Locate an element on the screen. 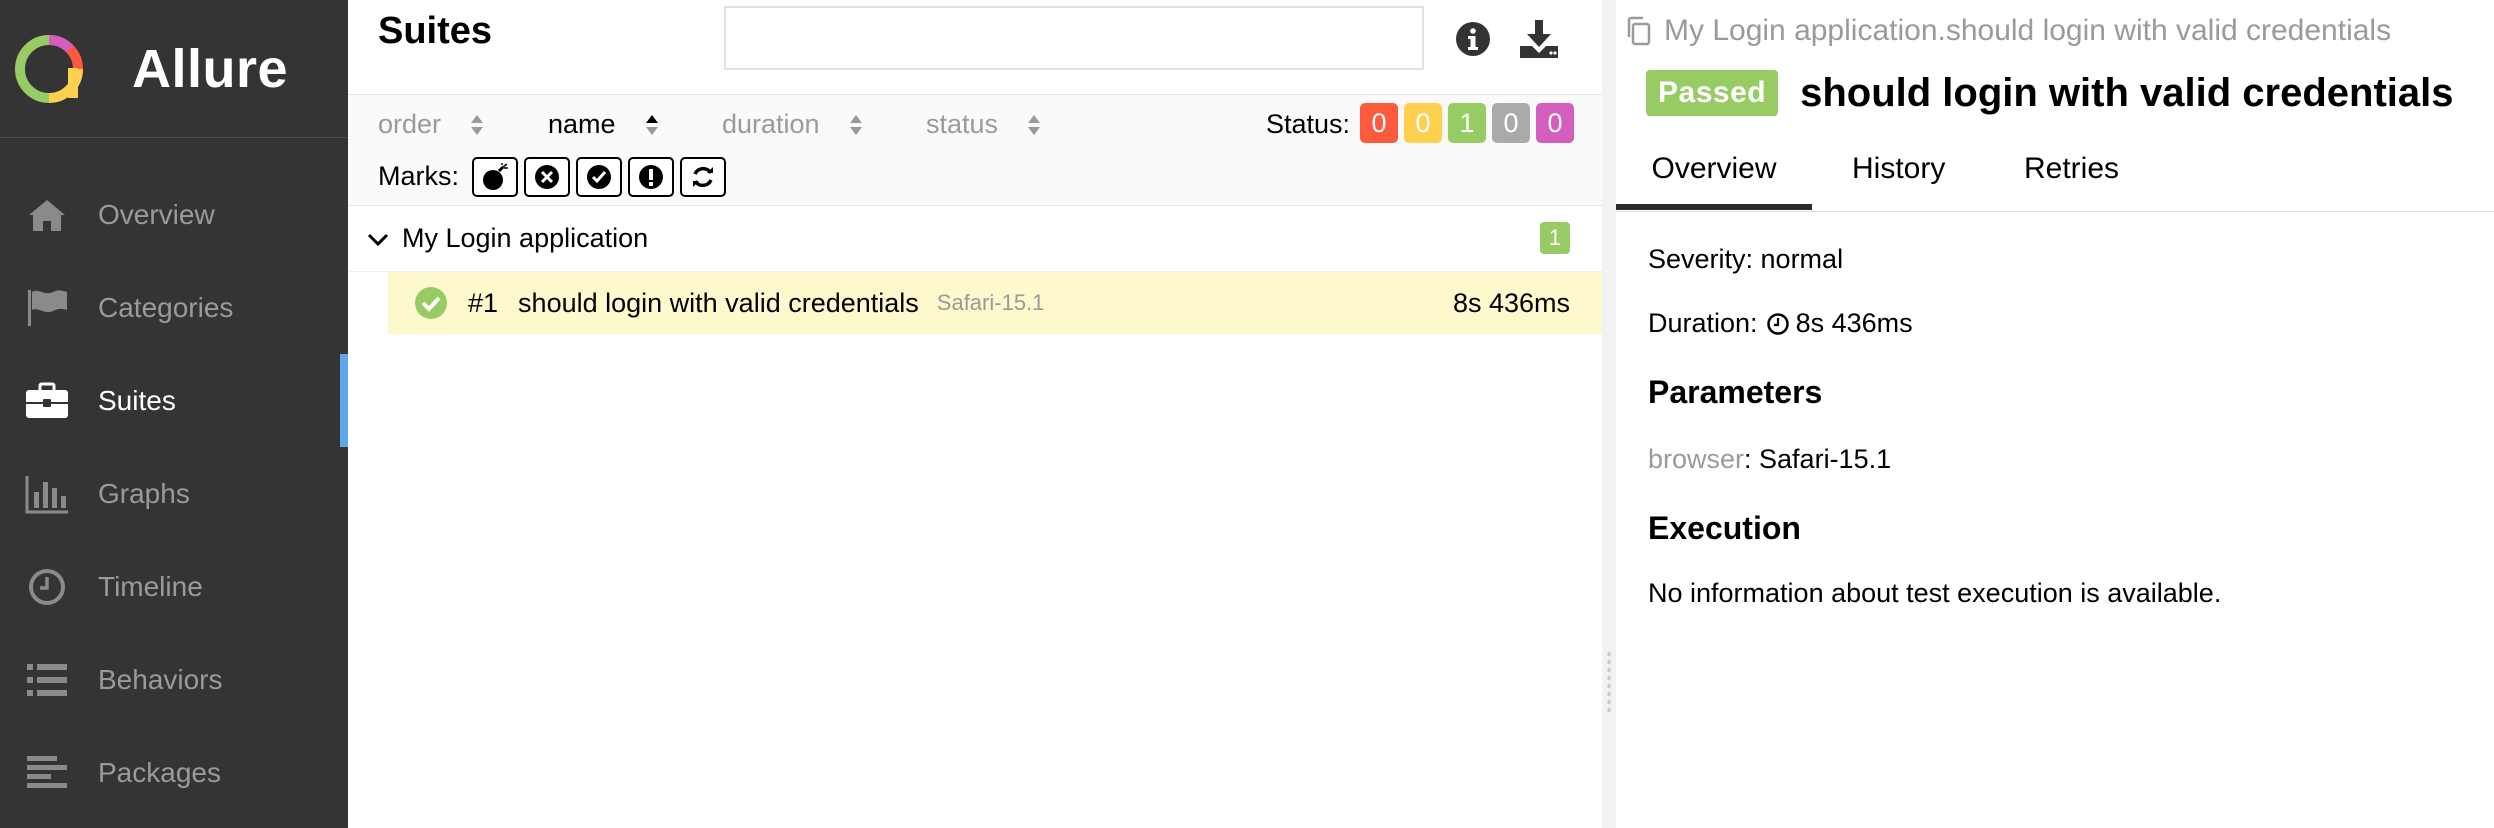 This screenshot has height=828, width=2494. test-case-name: should login with valid credentials is located at coordinates (718, 302).